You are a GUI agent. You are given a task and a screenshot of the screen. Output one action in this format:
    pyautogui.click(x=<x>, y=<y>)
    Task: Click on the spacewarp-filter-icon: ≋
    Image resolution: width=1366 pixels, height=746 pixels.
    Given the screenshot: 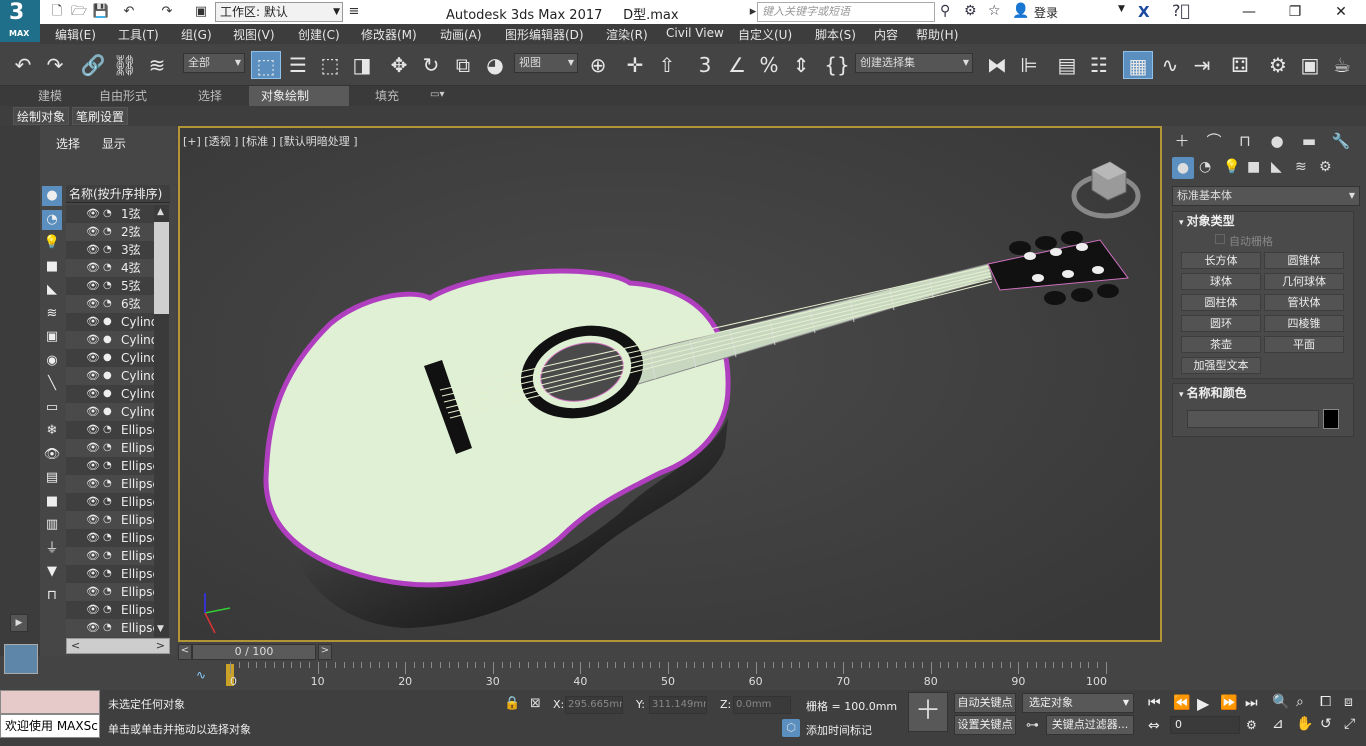 What is the action you would take?
    pyautogui.click(x=52, y=314)
    